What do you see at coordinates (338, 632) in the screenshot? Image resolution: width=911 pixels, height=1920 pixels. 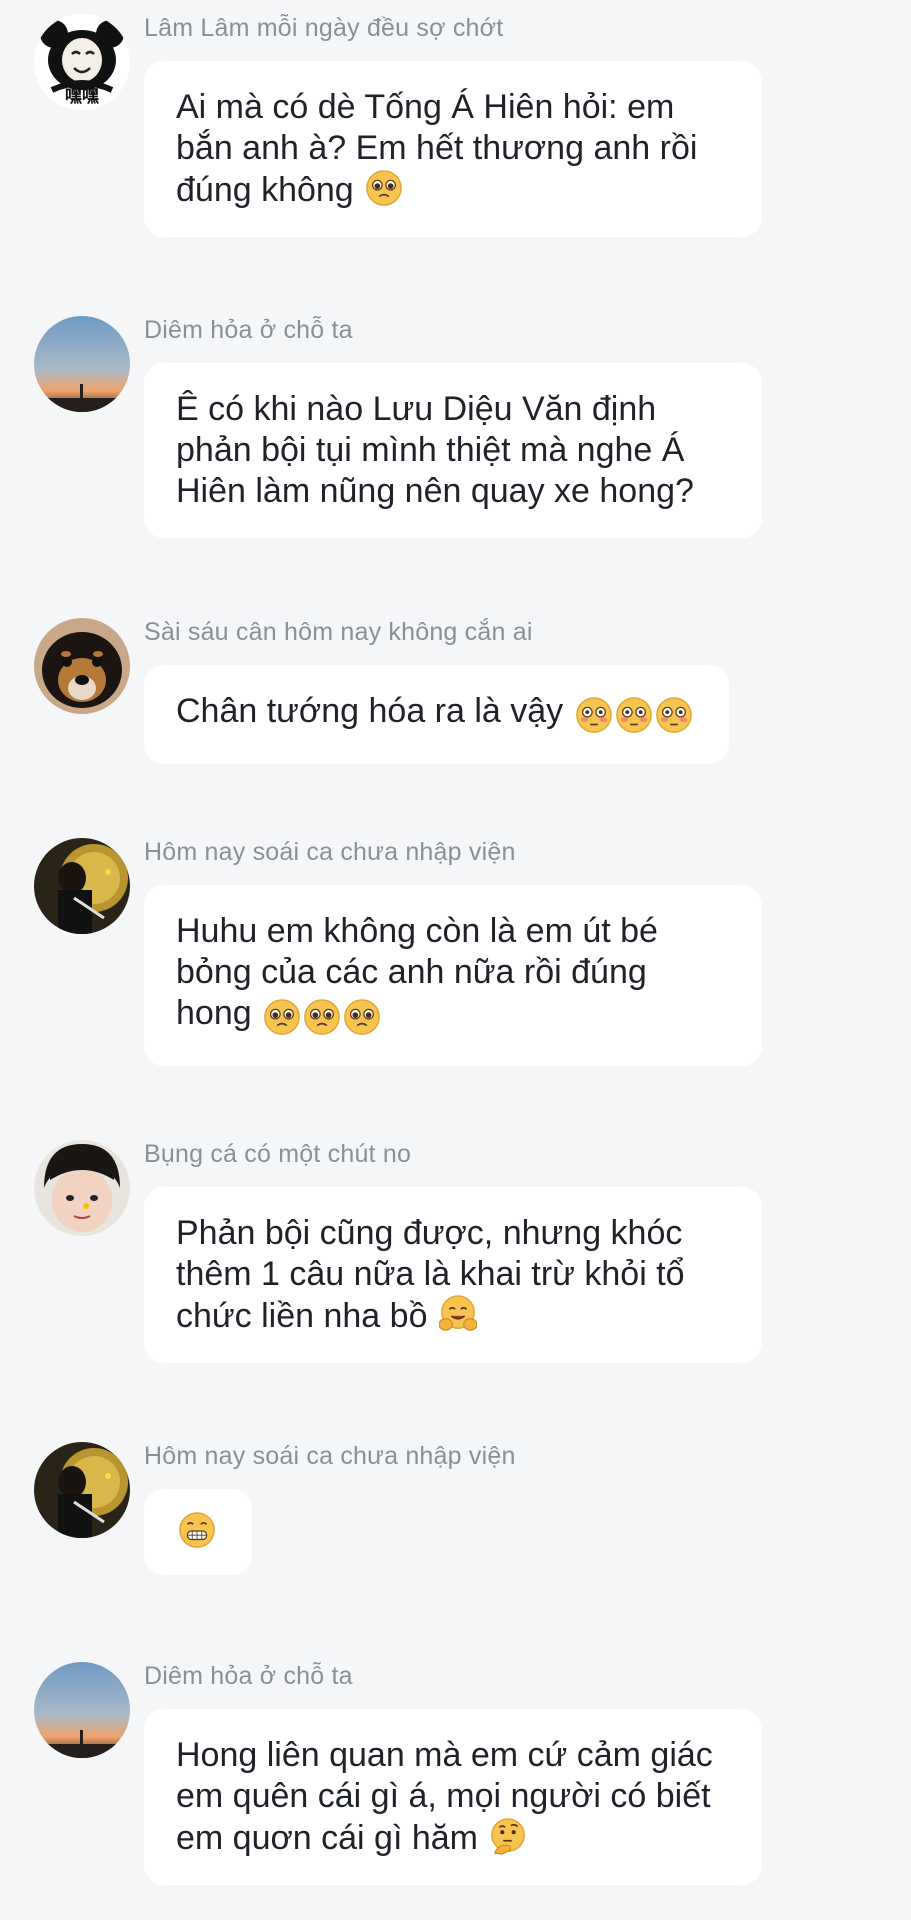 I see `sender-name: Sài sáu cân hôm nay không cắn ai` at bounding box center [338, 632].